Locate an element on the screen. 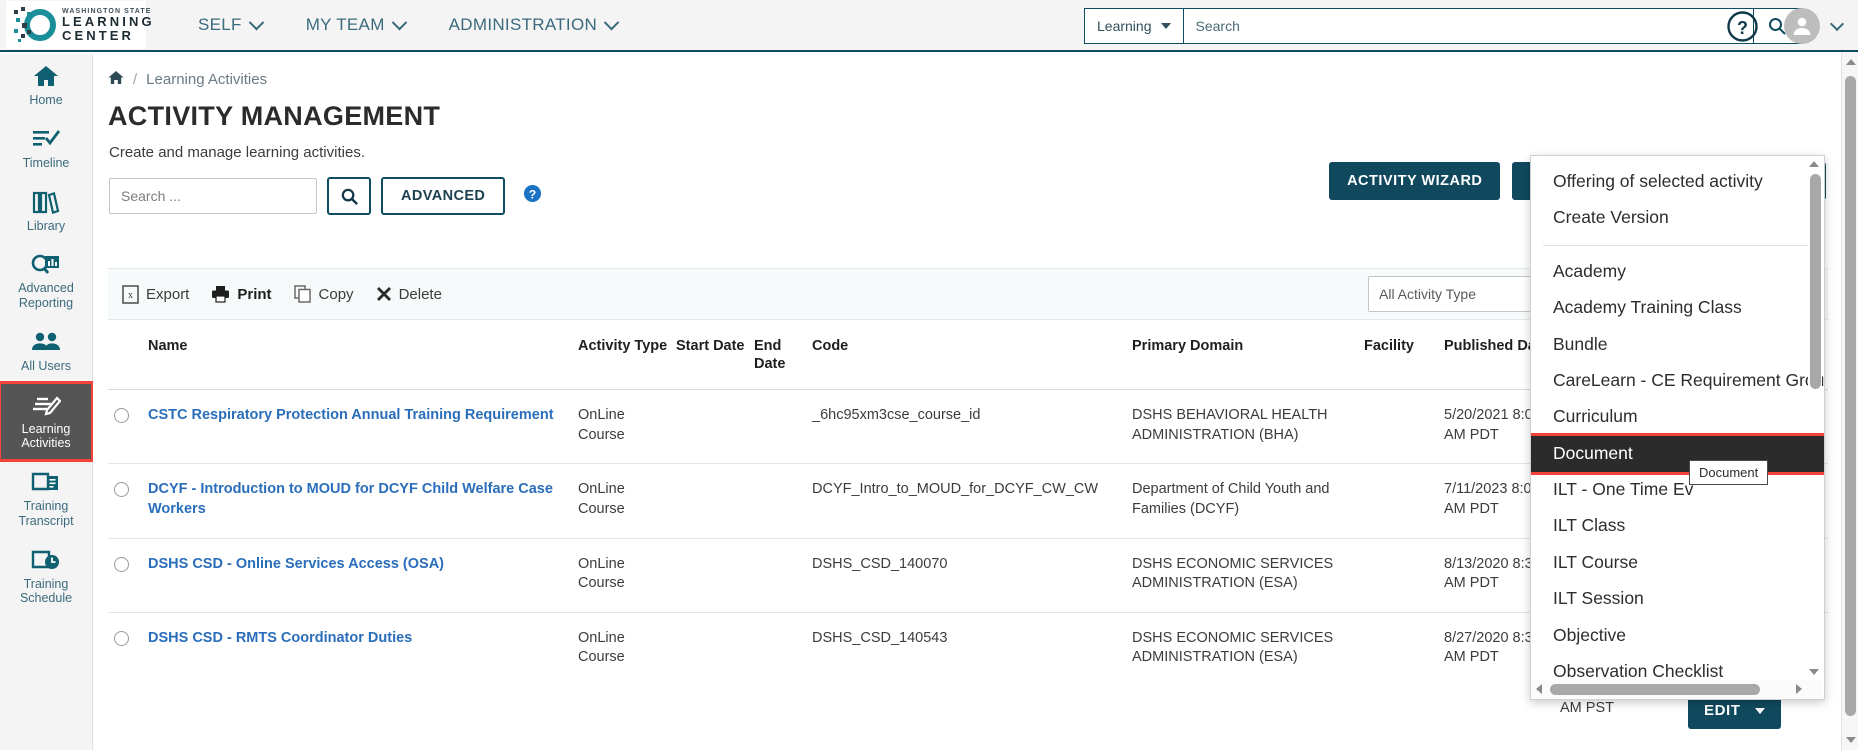 The image size is (1858, 750). copy-button: Copy is located at coordinates (323, 294).